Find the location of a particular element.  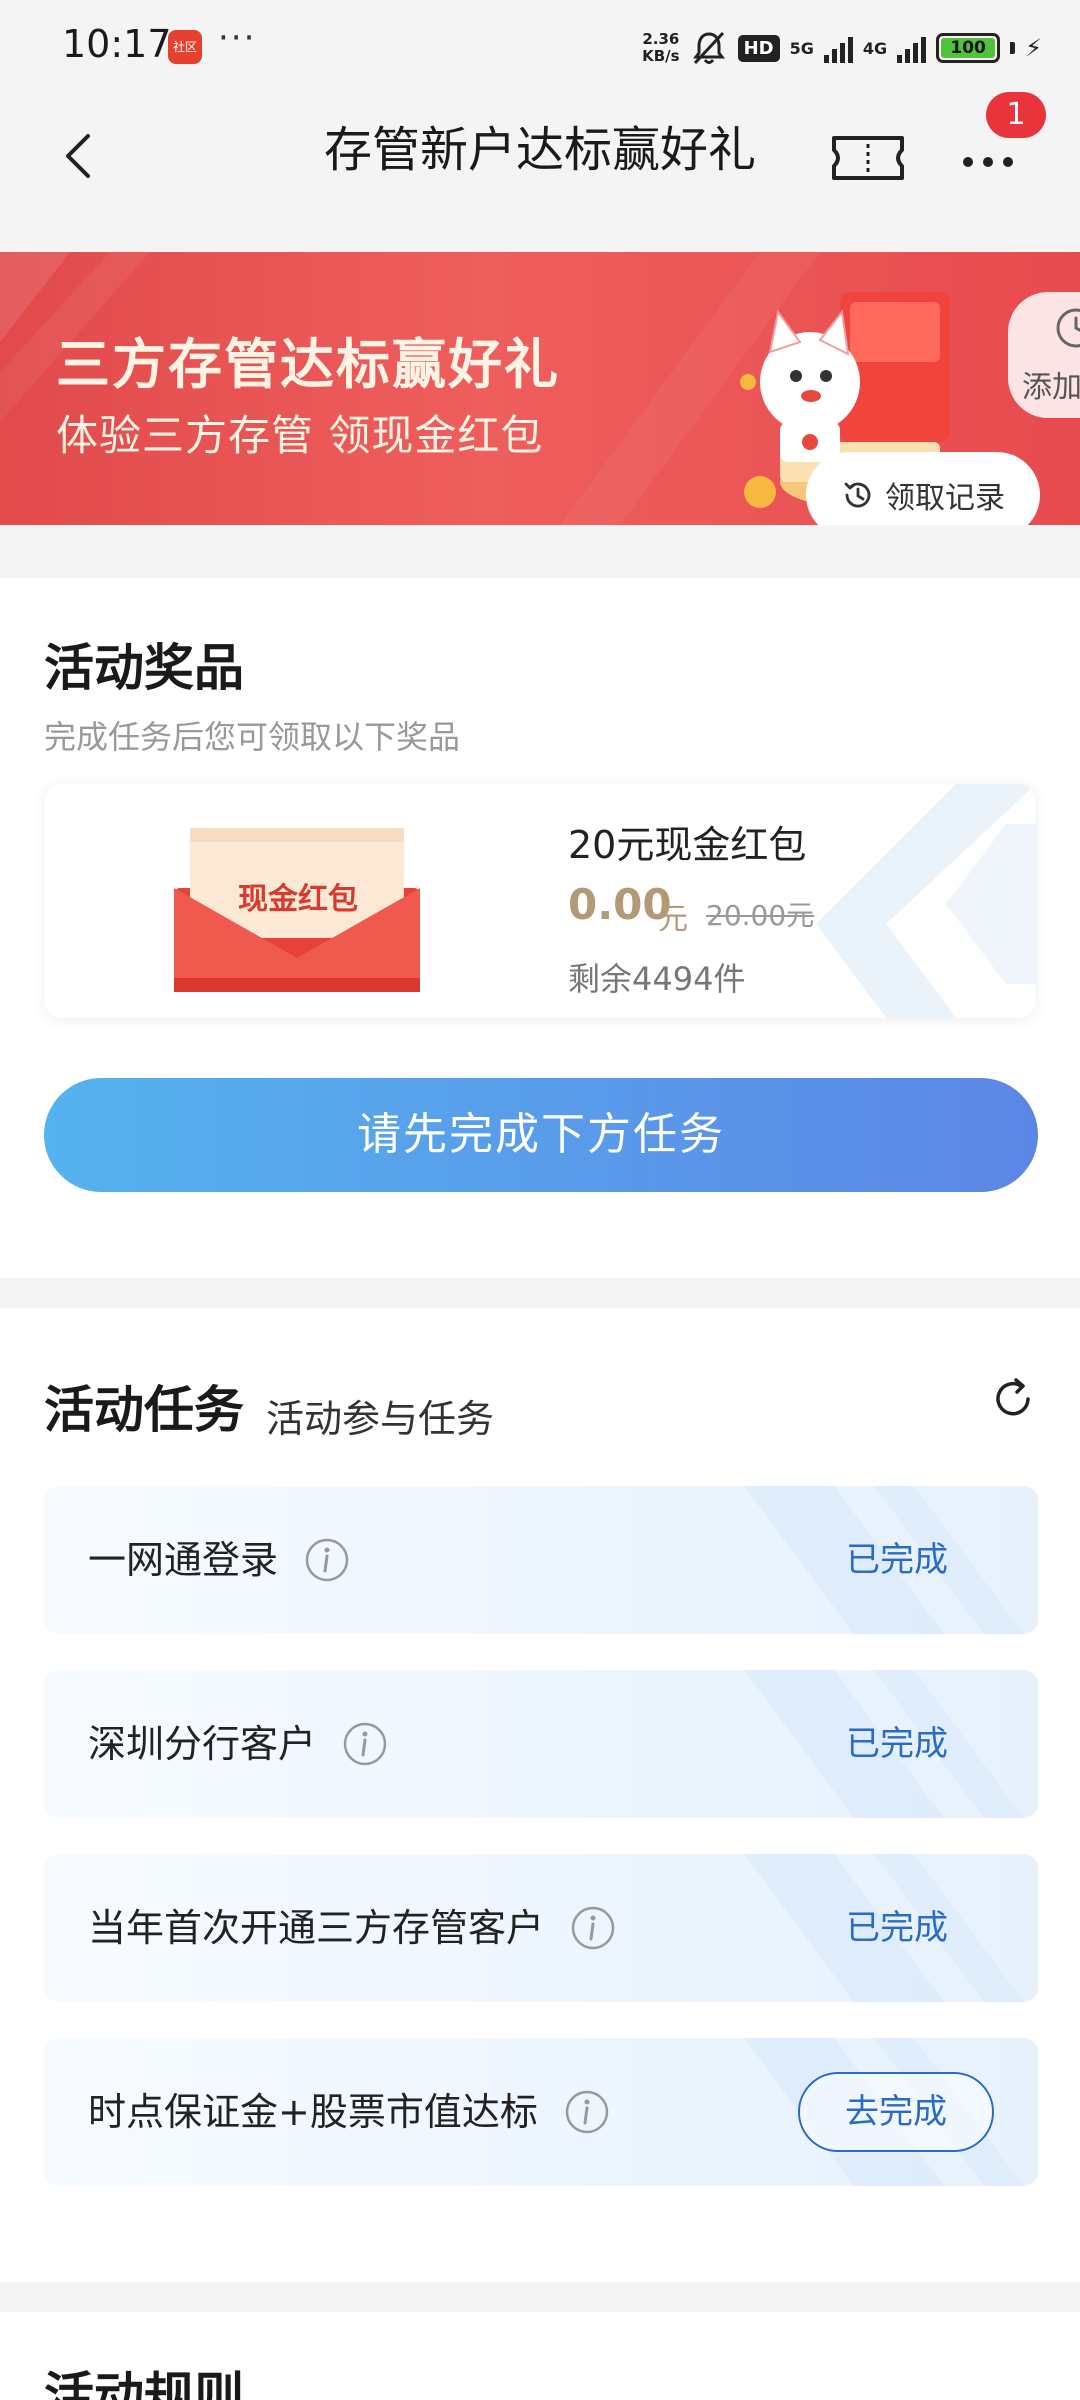

task-label-wrapper: 时点保证金+股票市值达标 is located at coordinates (349, 2112).